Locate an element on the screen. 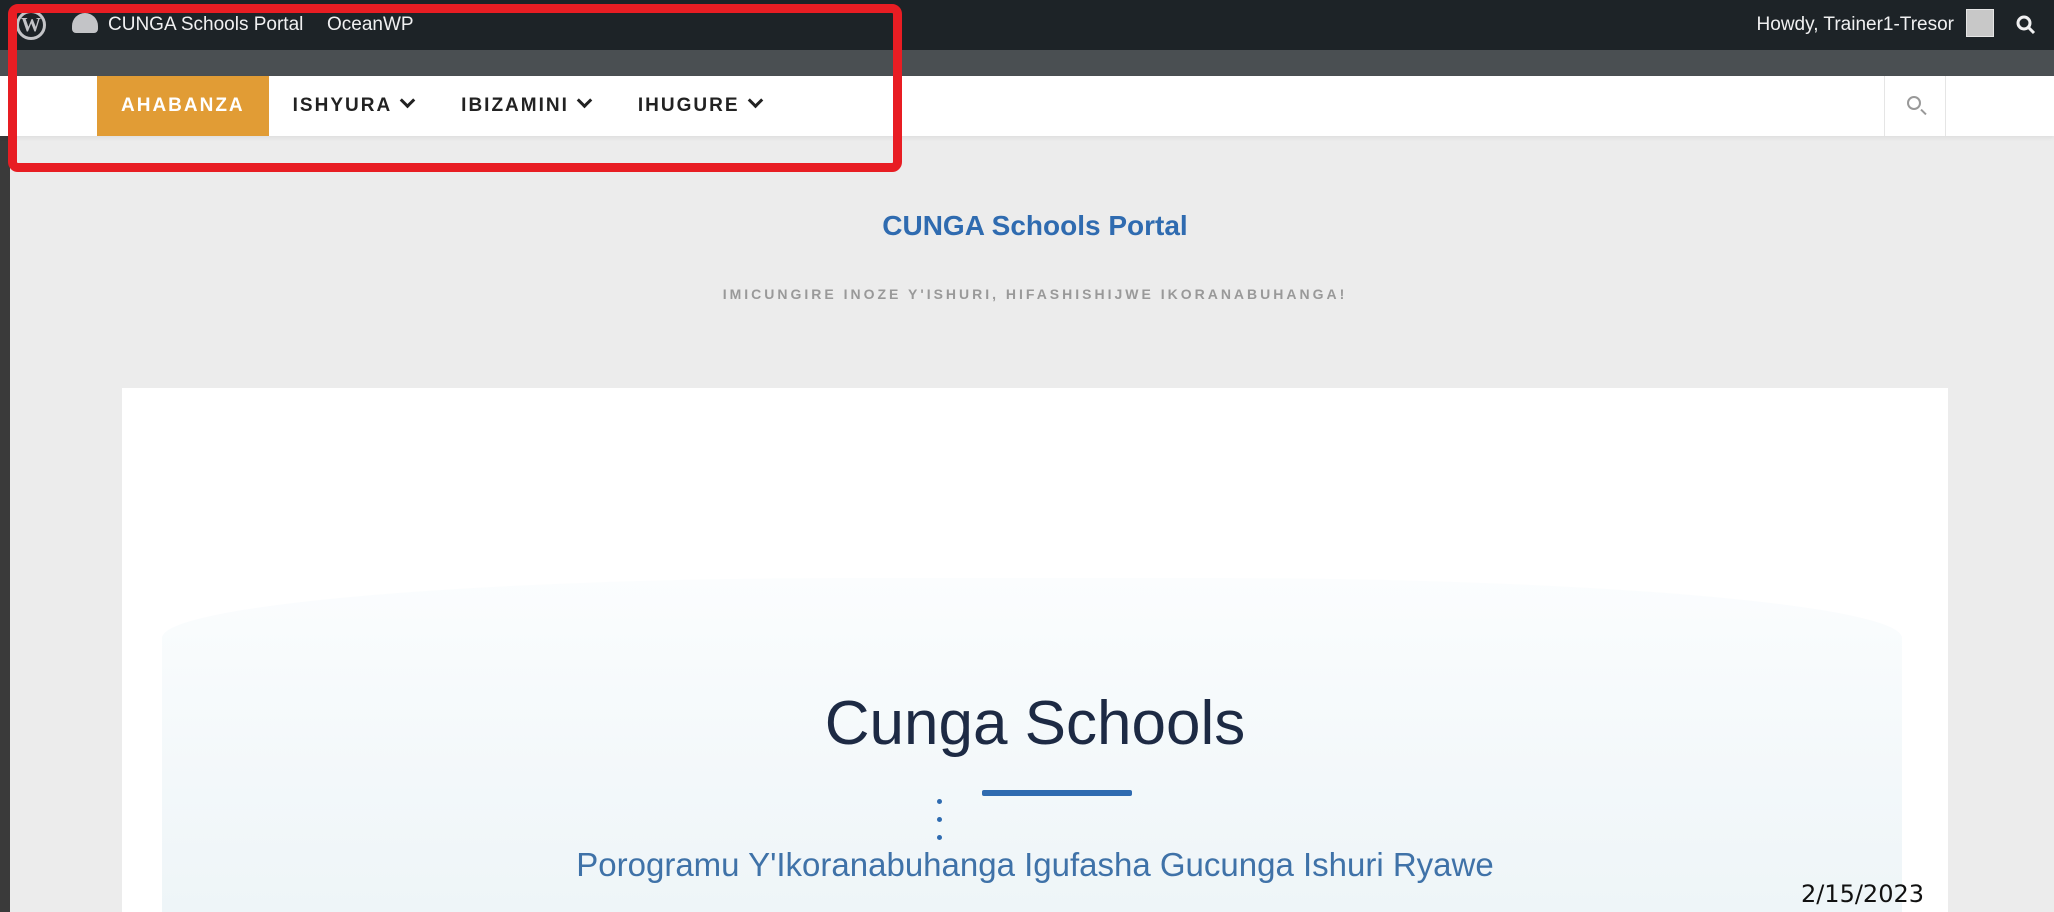  red-highlight-box is located at coordinates (455, 88).